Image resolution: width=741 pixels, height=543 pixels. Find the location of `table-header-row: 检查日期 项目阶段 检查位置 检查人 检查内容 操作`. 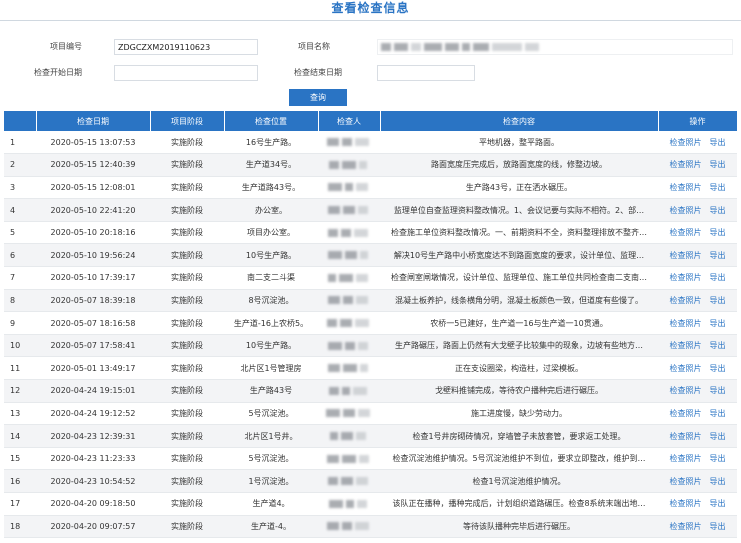

table-header-row: 检查日期 项目阶段 检查位置 检查人 检查内容 操作 is located at coordinates (371, 121).